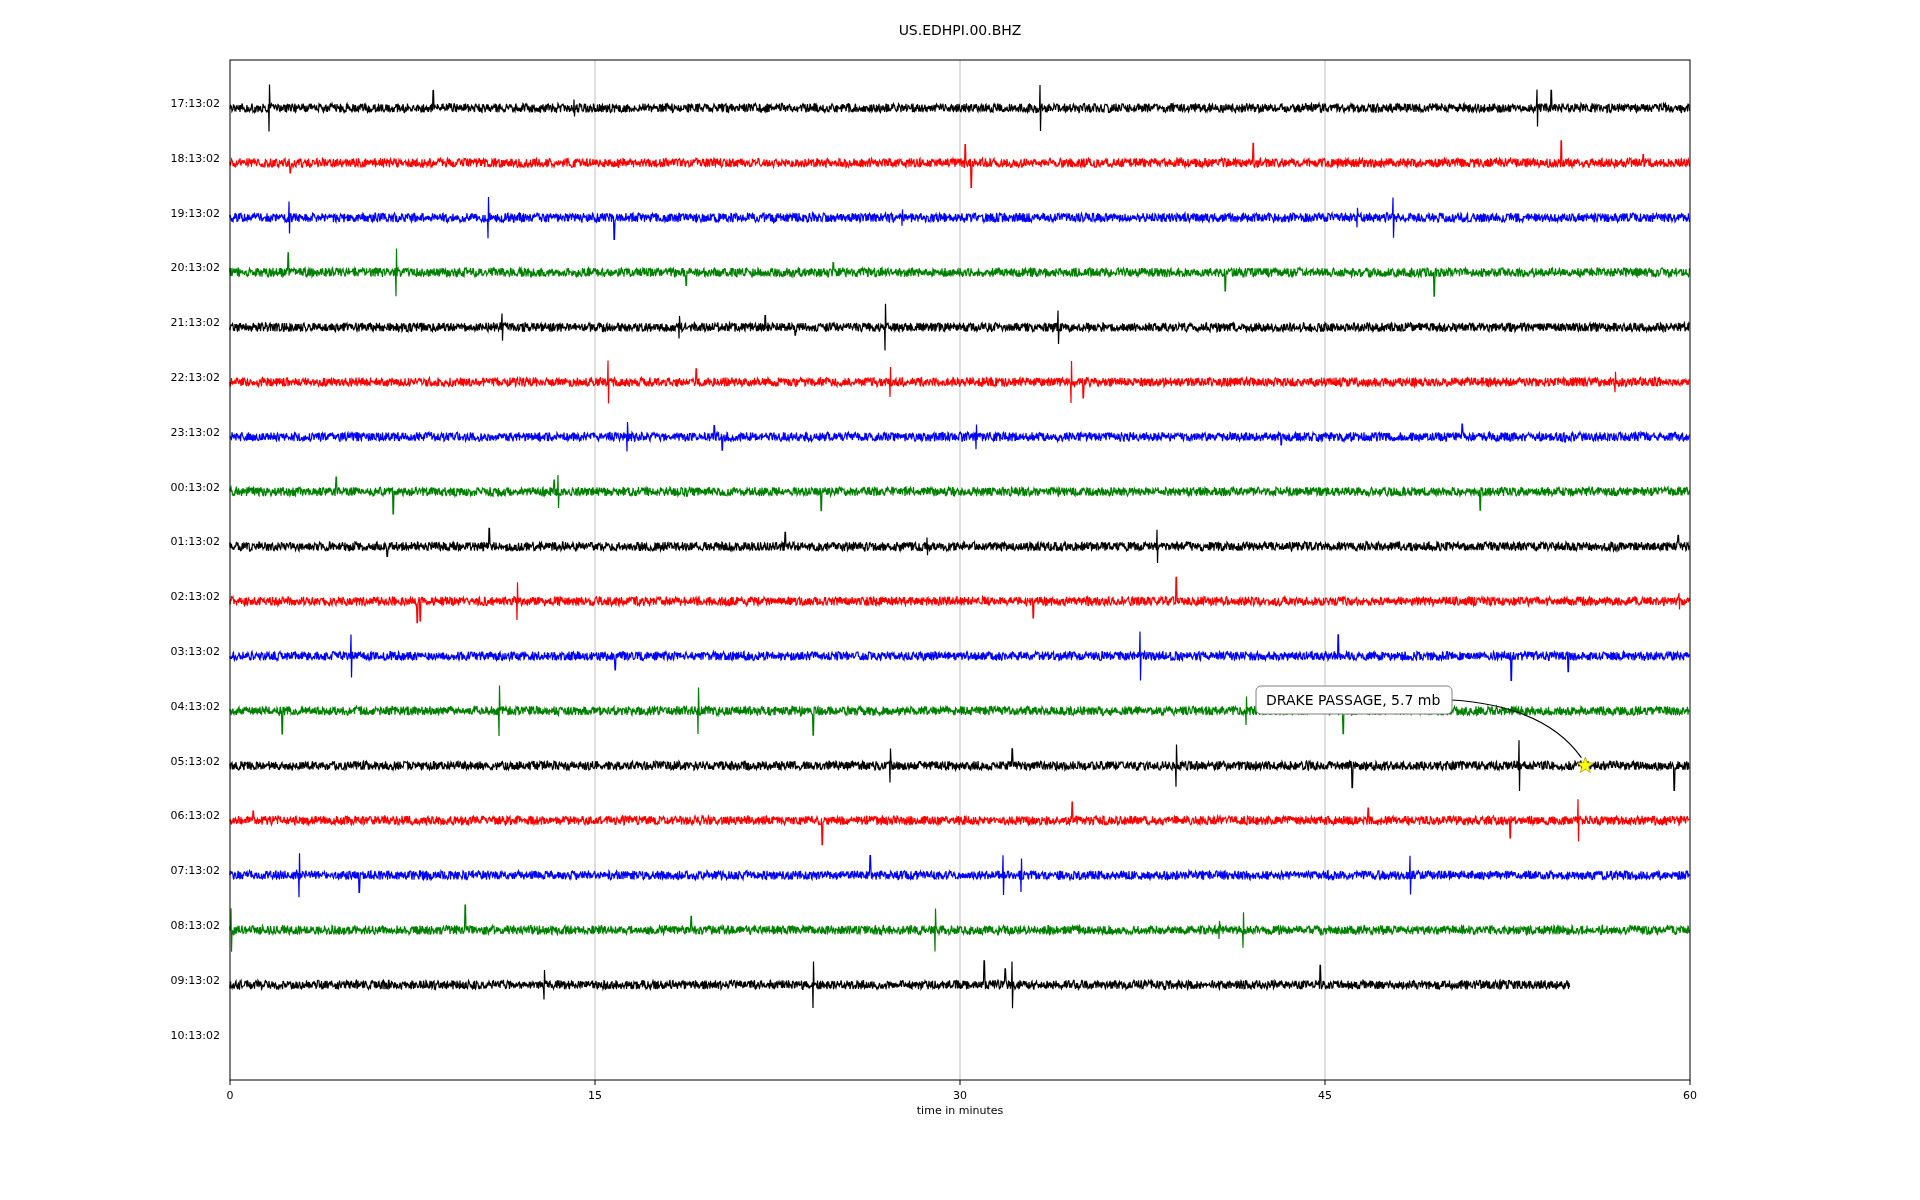 This screenshot has height=1200, width=1920. What do you see at coordinates (195, 103) in the screenshot?
I see `y-tick-label: 17:13:02` at bounding box center [195, 103].